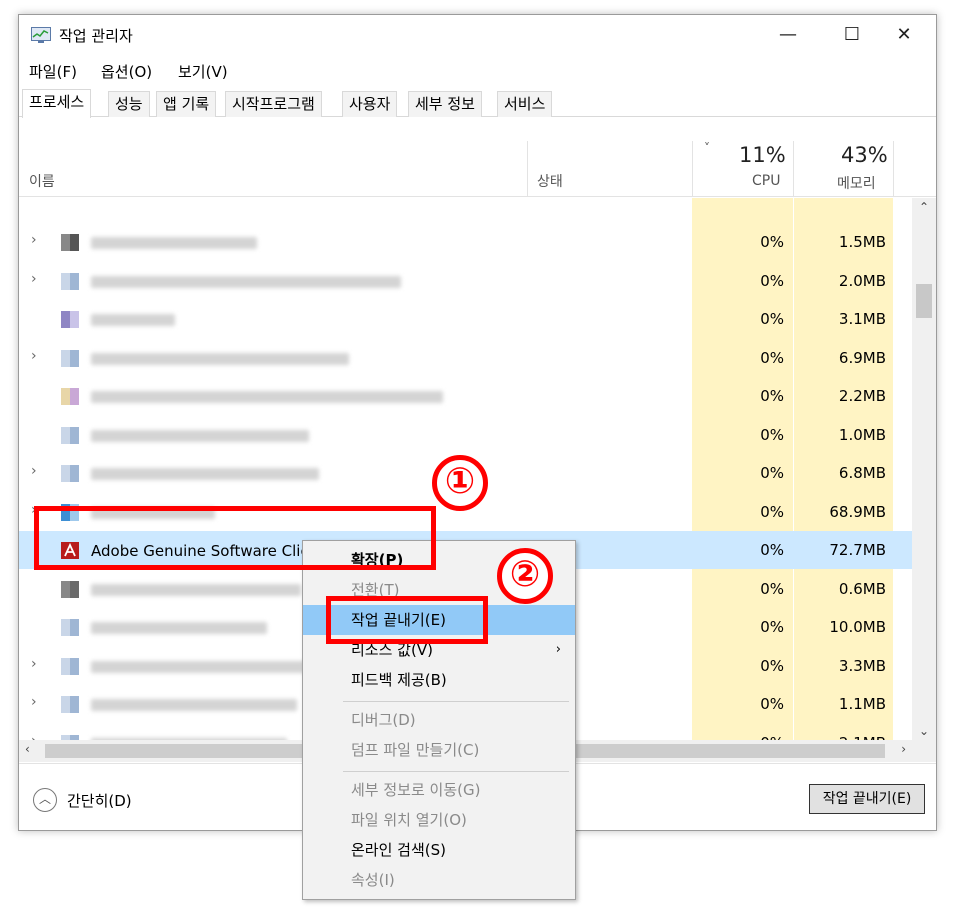 Image resolution: width=960 pixels, height=909 pixels. I want to click on scroll-right-icon: ›, so click(903, 749).